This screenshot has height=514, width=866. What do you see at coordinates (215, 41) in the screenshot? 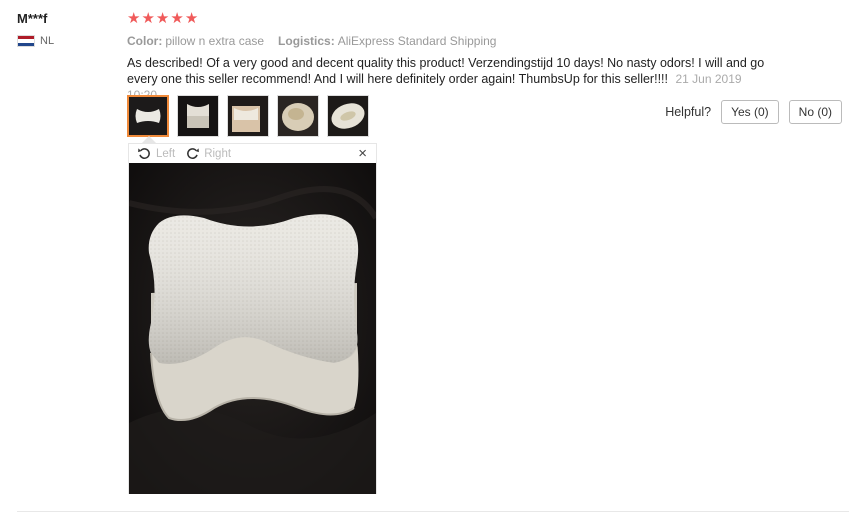
I see `color-value: pillow n extra case` at bounding box center [215, 41].